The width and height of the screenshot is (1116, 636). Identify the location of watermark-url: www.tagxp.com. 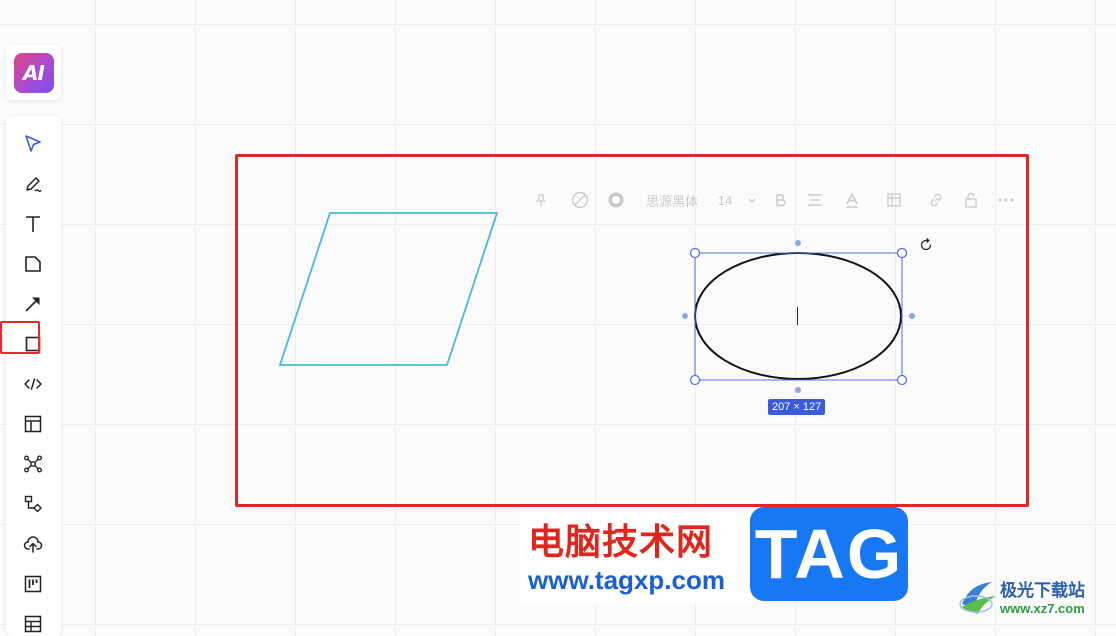
(626, 580).